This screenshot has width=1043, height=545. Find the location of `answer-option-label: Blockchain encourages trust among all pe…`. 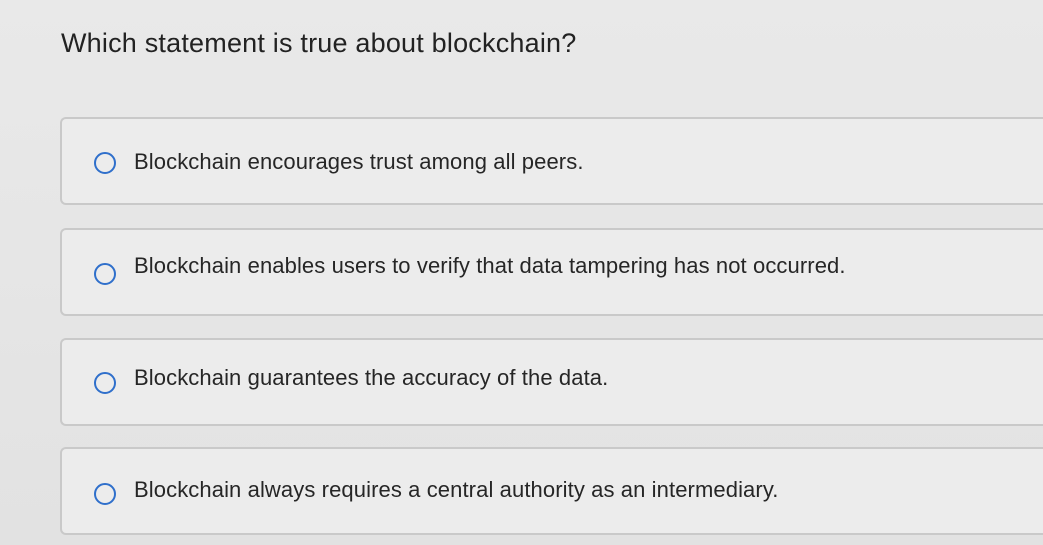

answer-option-label: Blockchain encourages trust among all pe… is located at coordinates (359, 161).